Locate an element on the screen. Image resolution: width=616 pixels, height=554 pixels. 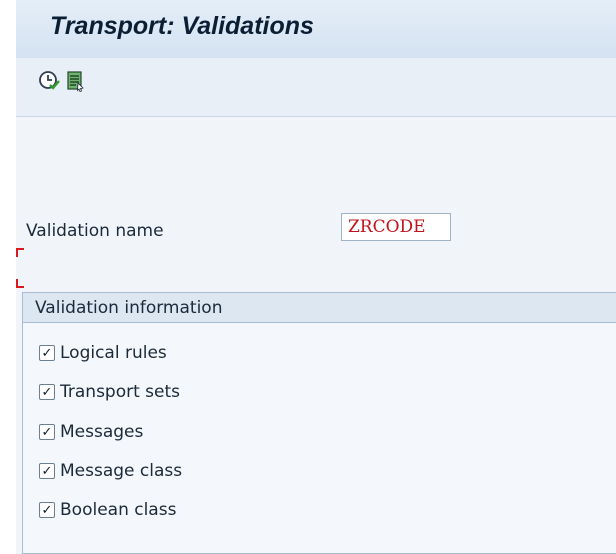
checkbox-label: Transport sets is located at coordinates (120, 392).